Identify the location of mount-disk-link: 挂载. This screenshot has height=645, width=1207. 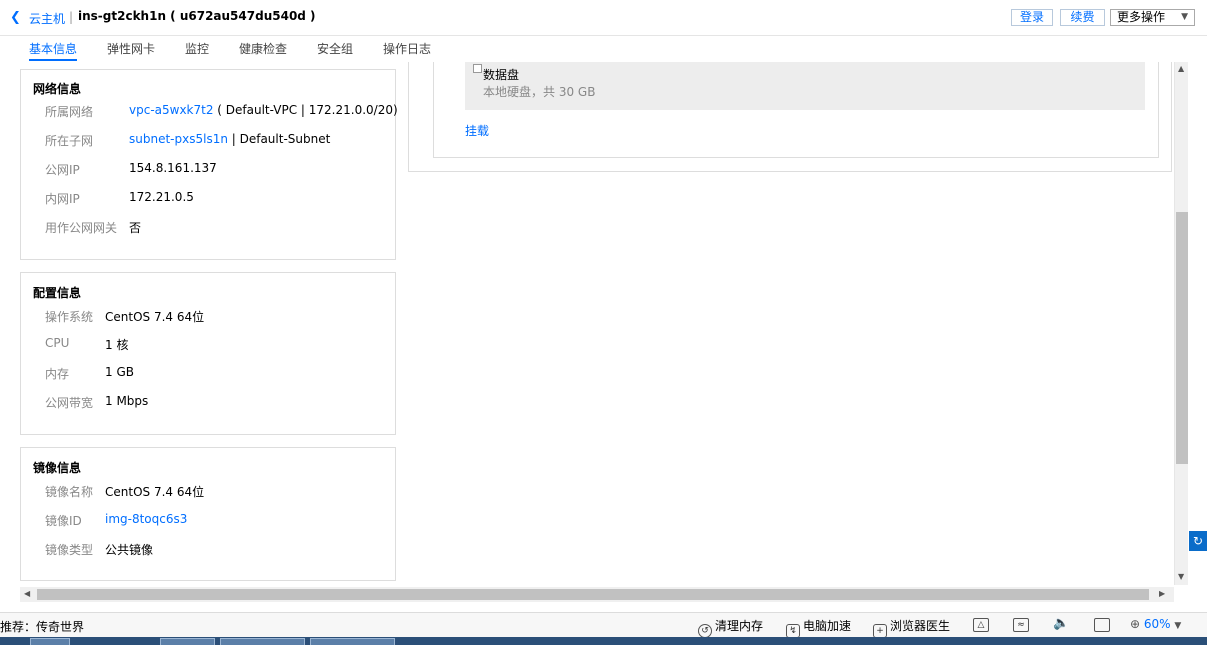
(477, 130).